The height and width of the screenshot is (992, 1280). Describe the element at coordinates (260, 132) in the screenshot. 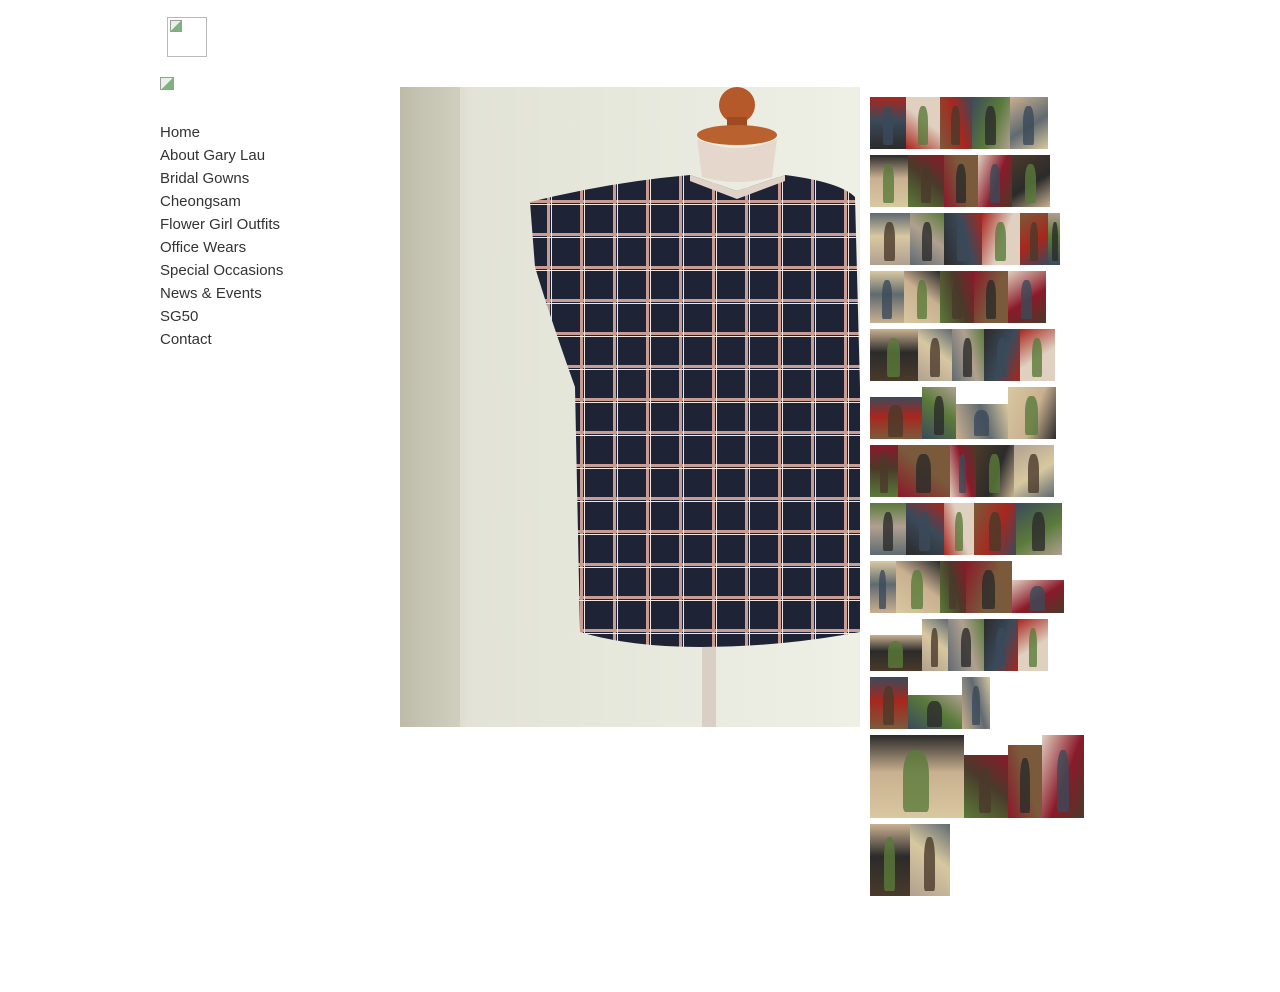

I see `nav-home: Home` at that location.